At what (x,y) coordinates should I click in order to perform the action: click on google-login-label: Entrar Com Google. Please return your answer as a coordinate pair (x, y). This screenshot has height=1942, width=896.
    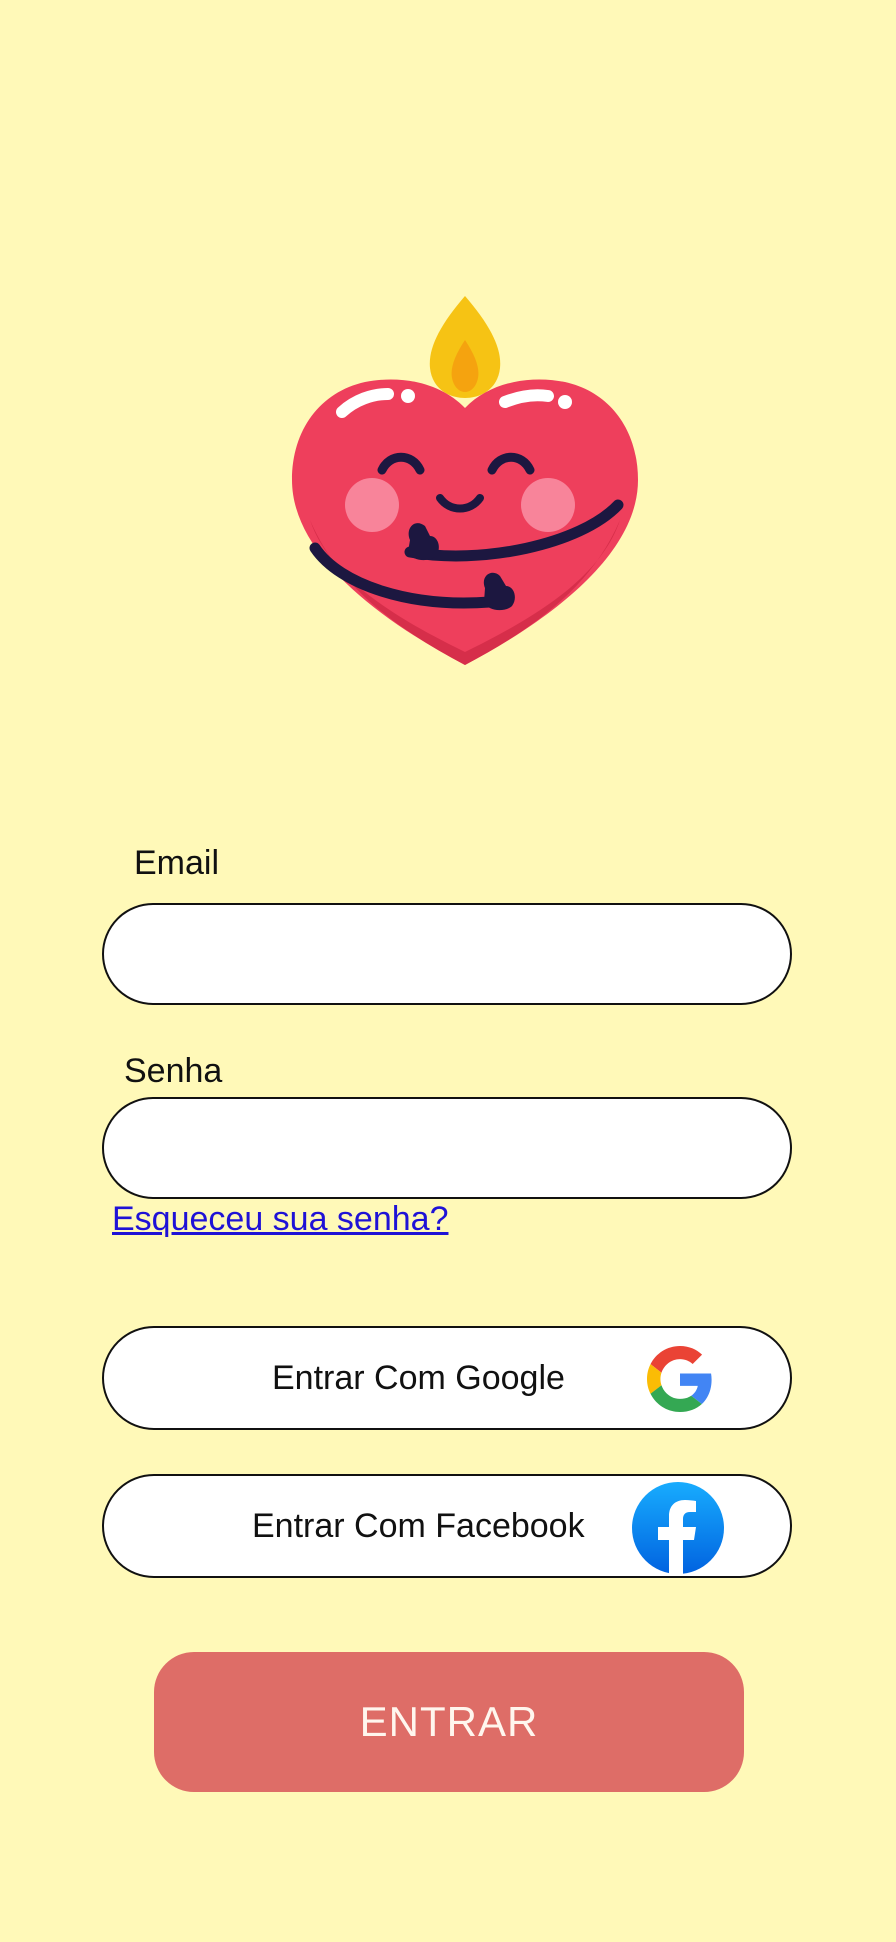
    Looking at the image, I should click on (418, 1377).